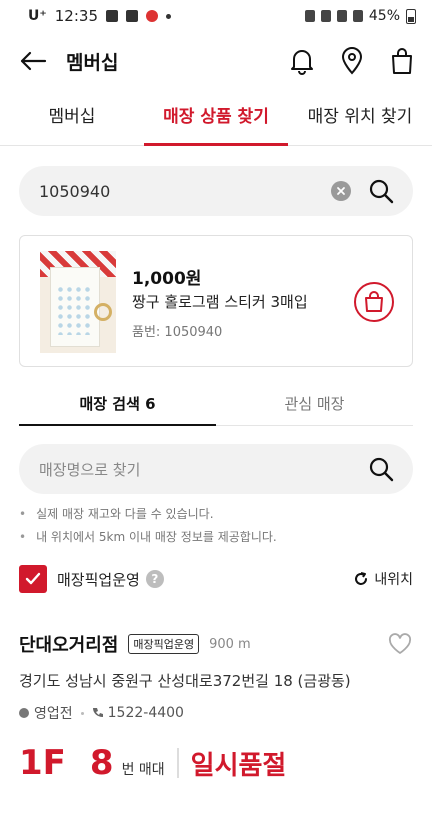  I want to click on status-time: 12:35, so click(76, 16).